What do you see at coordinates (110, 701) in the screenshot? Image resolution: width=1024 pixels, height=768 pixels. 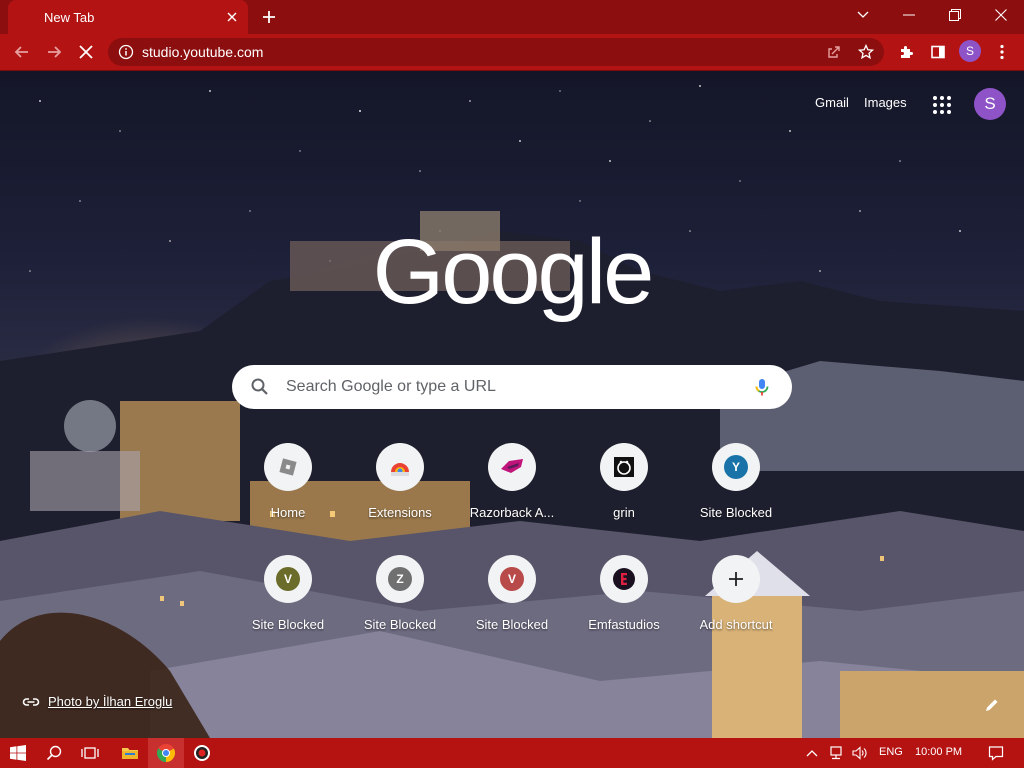 I see `photo-credit-text: Photo by İlhan Eroglu` at bounding box center [110, 701].